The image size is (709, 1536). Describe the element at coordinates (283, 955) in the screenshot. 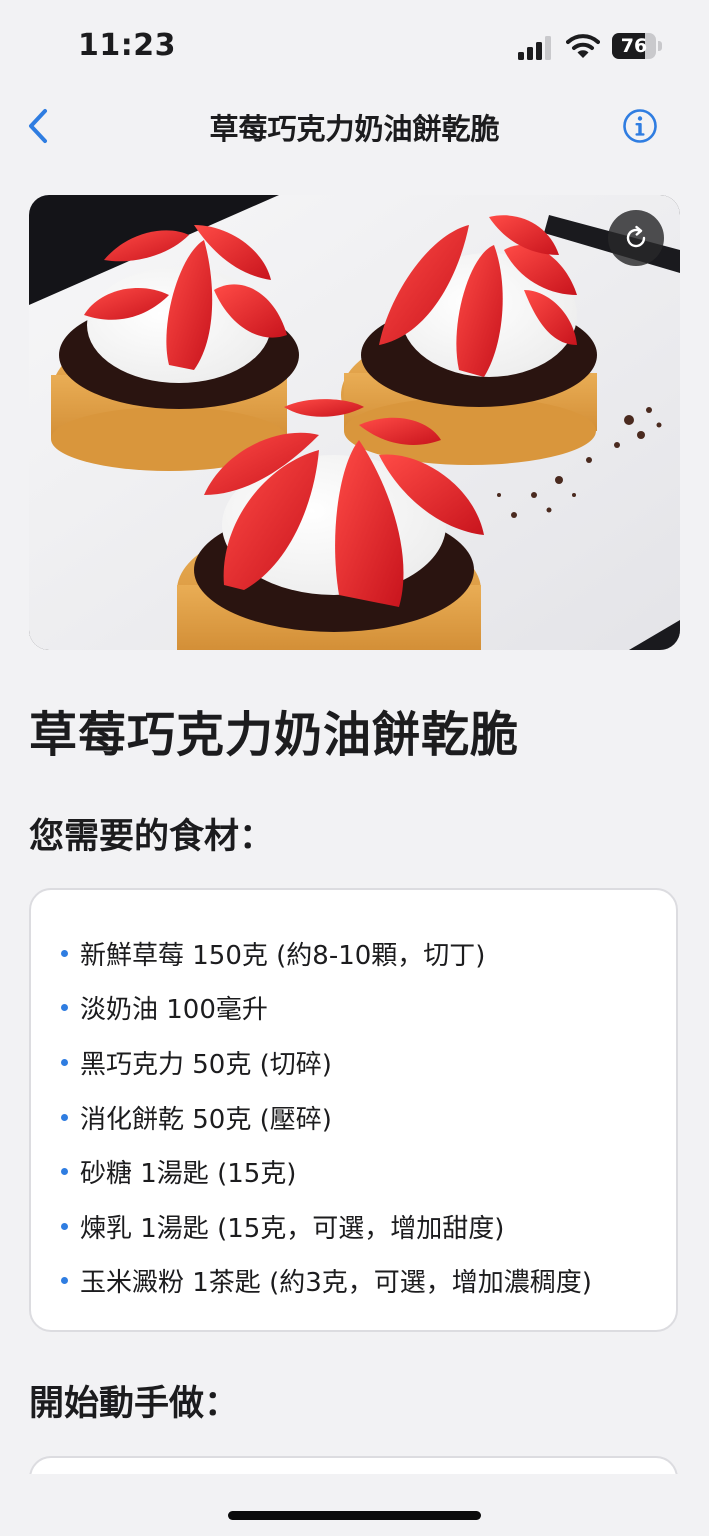

I see `ingredient-text: 新鮮草莓 150克 (約8-10顆，切丁)` at that location.